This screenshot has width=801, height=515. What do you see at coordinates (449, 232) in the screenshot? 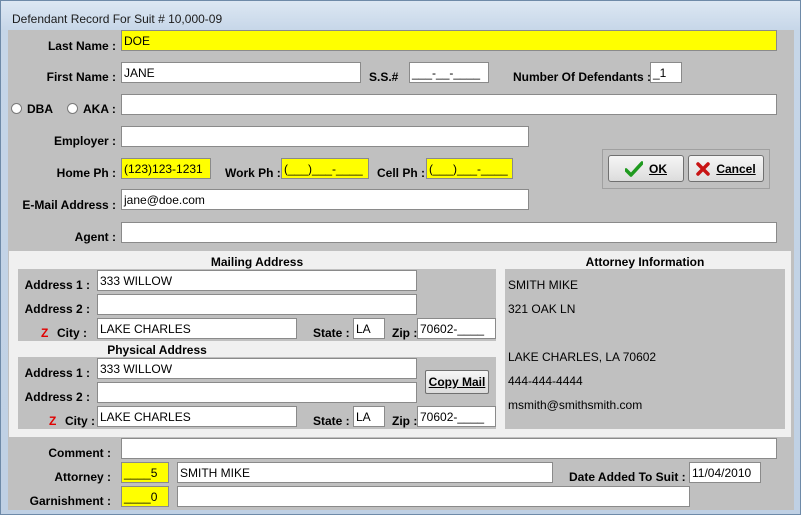
I see `agent-input` at bounding box center [449, 232].